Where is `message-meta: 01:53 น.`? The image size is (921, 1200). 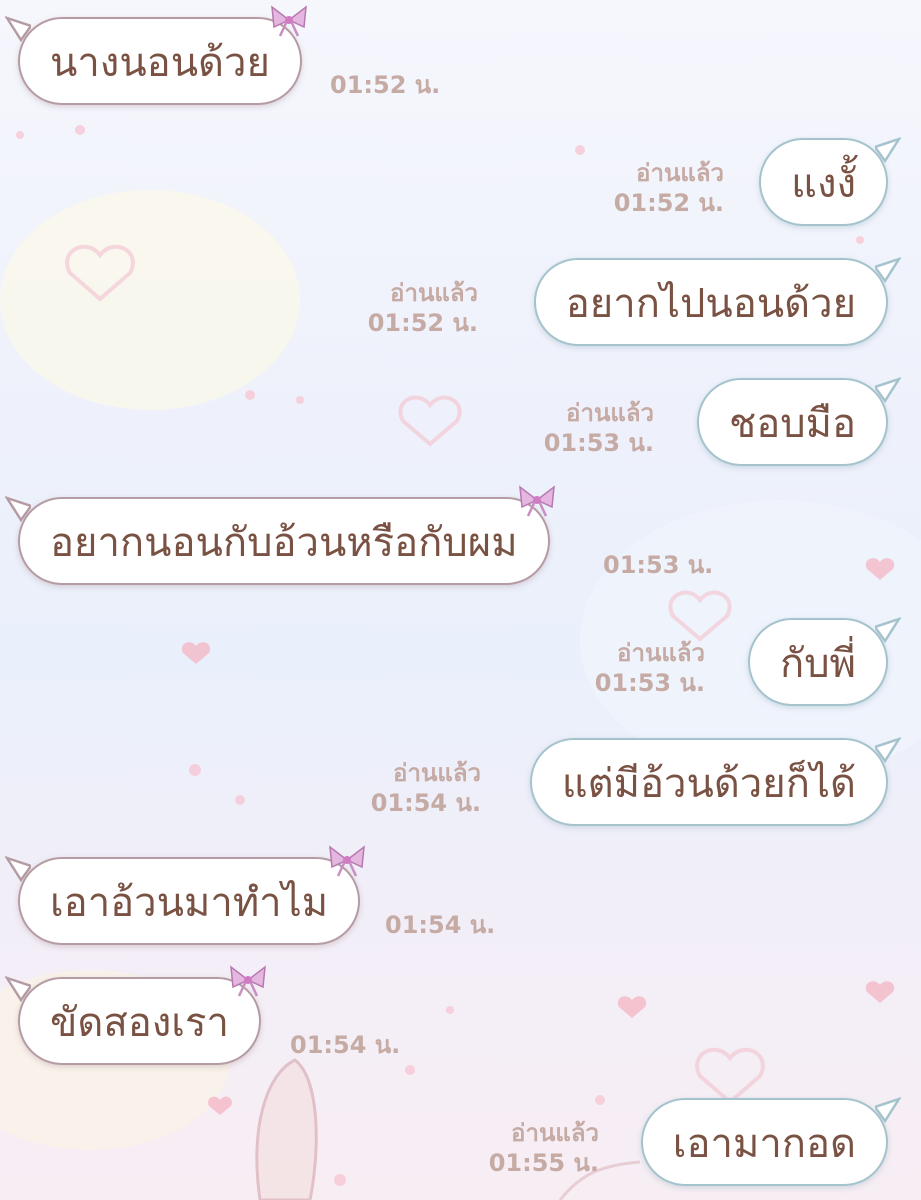
message-meta: 01:53 น. is located at coordinates (658, 565).